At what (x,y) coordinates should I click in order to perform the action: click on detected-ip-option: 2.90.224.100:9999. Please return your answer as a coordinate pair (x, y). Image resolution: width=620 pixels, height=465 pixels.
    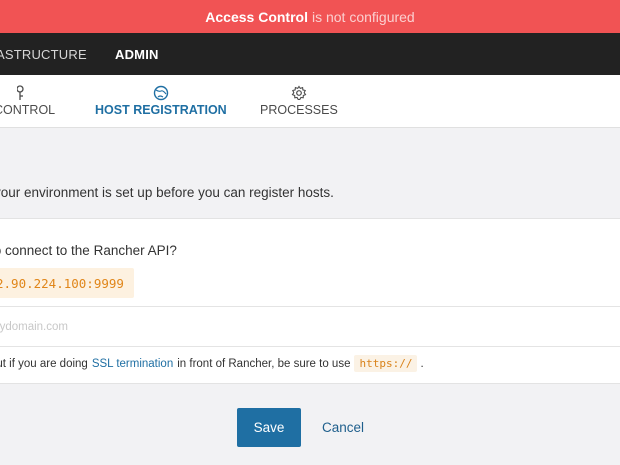
    Looking at the image, I should click on (67, 283).